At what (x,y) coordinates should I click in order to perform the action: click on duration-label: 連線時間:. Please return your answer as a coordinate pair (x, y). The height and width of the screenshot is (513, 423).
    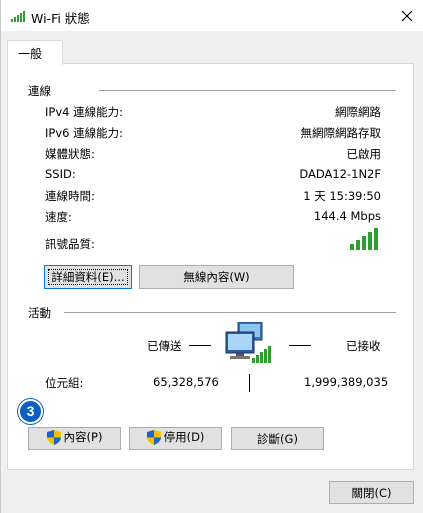
    Looking at the image, I should click on (70, 196).